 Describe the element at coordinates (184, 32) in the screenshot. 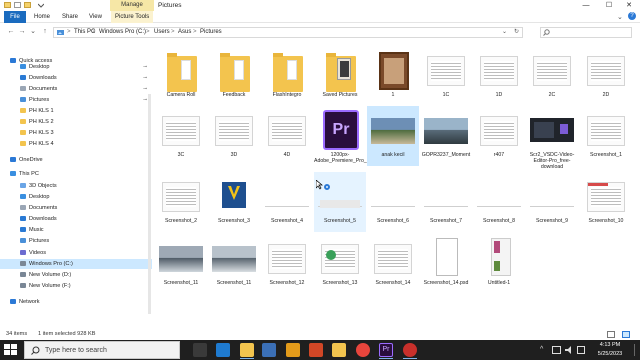

I see `crumb-asus: Asus` at that location.